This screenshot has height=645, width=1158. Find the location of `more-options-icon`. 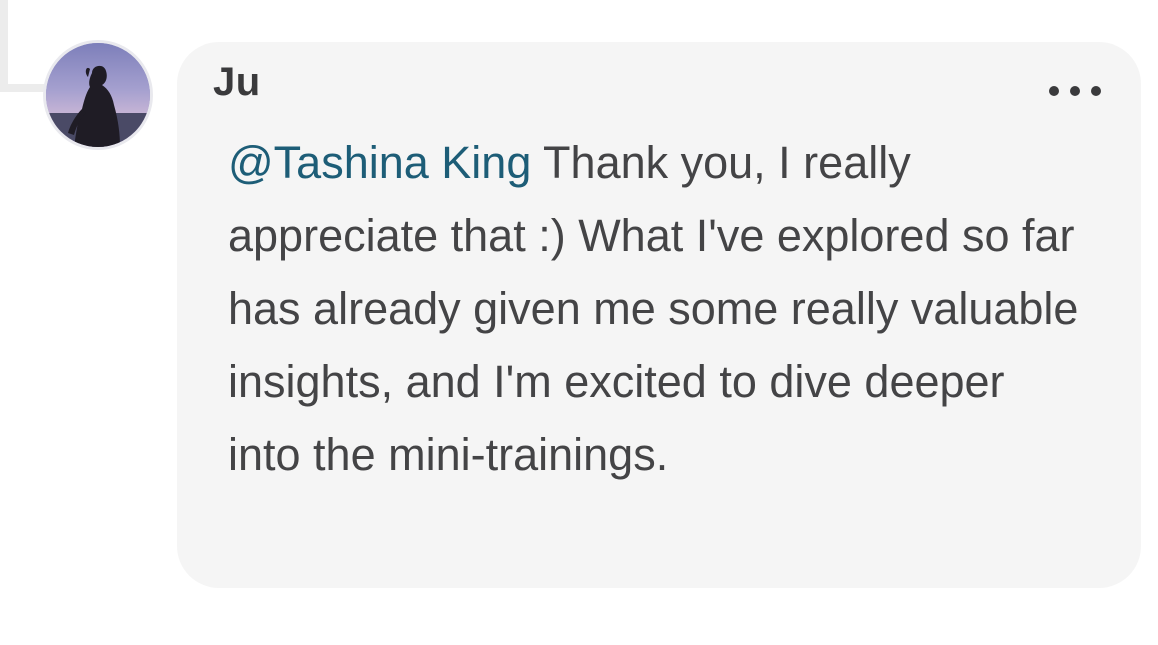

more-options-icon is located at coordinates (1075, 91).